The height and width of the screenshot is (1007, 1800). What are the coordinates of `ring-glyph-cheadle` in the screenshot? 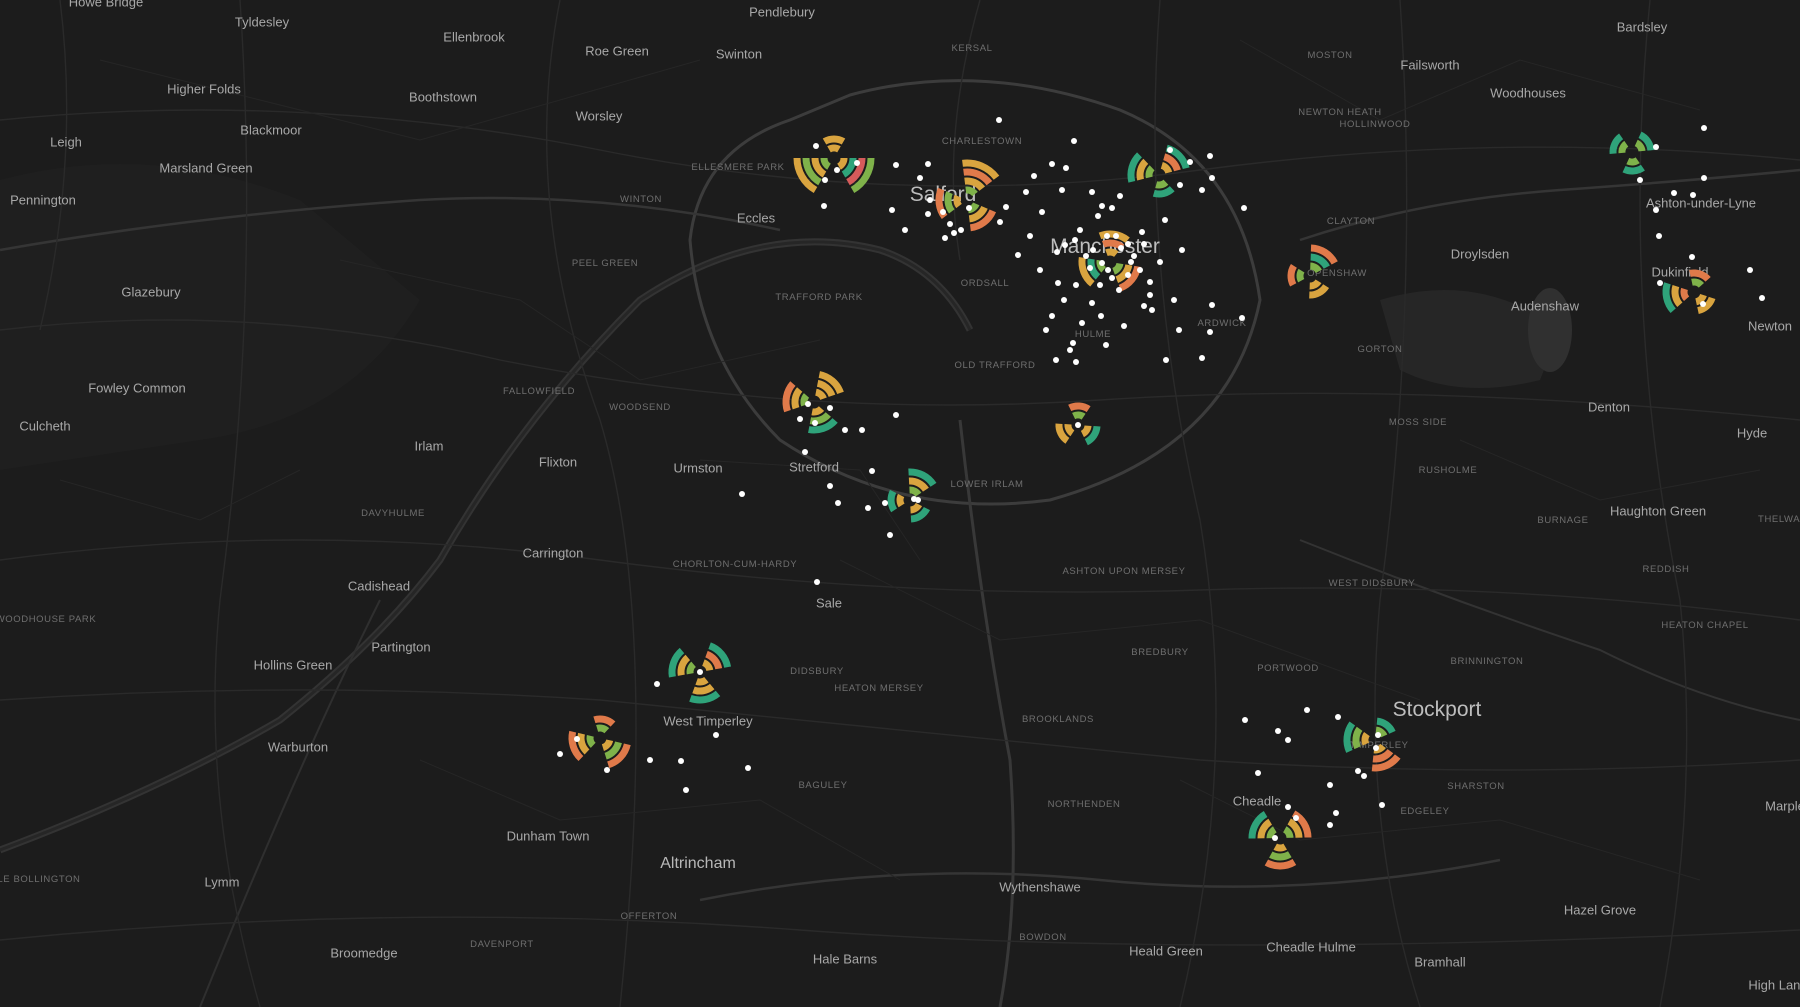 It's located at (1280, 840).